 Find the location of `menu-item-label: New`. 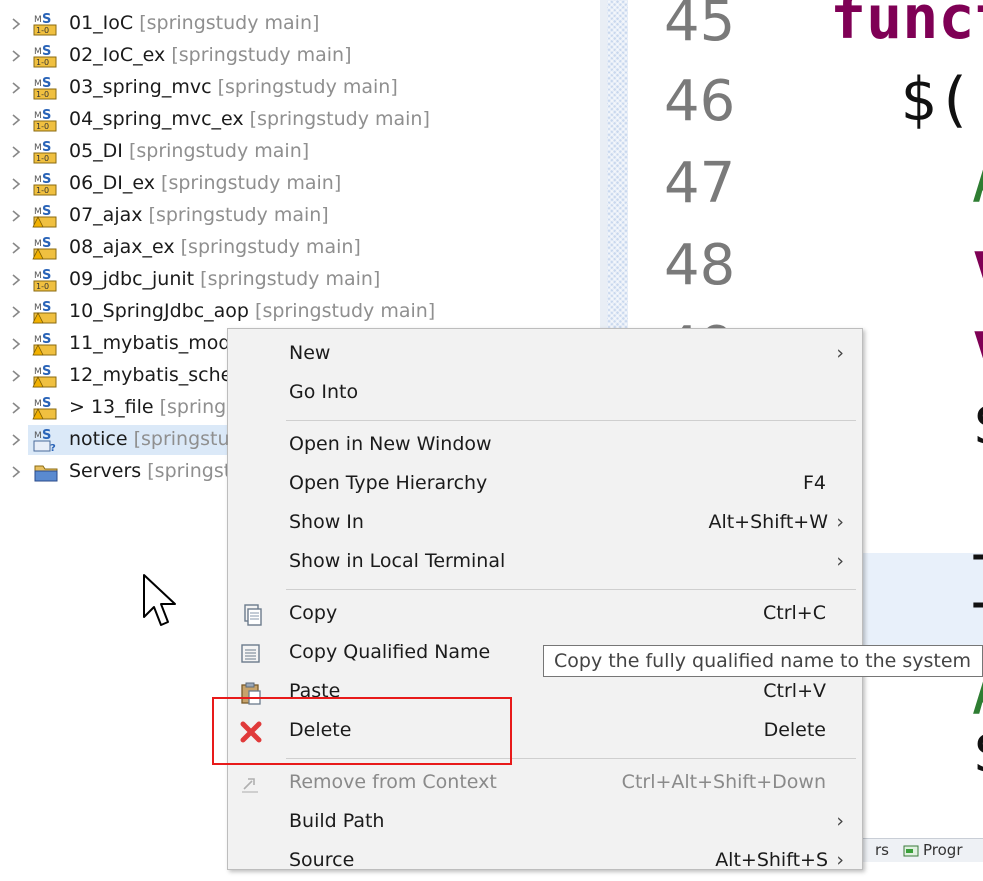

menu-item-label: New is located at coordinates (310, 353).